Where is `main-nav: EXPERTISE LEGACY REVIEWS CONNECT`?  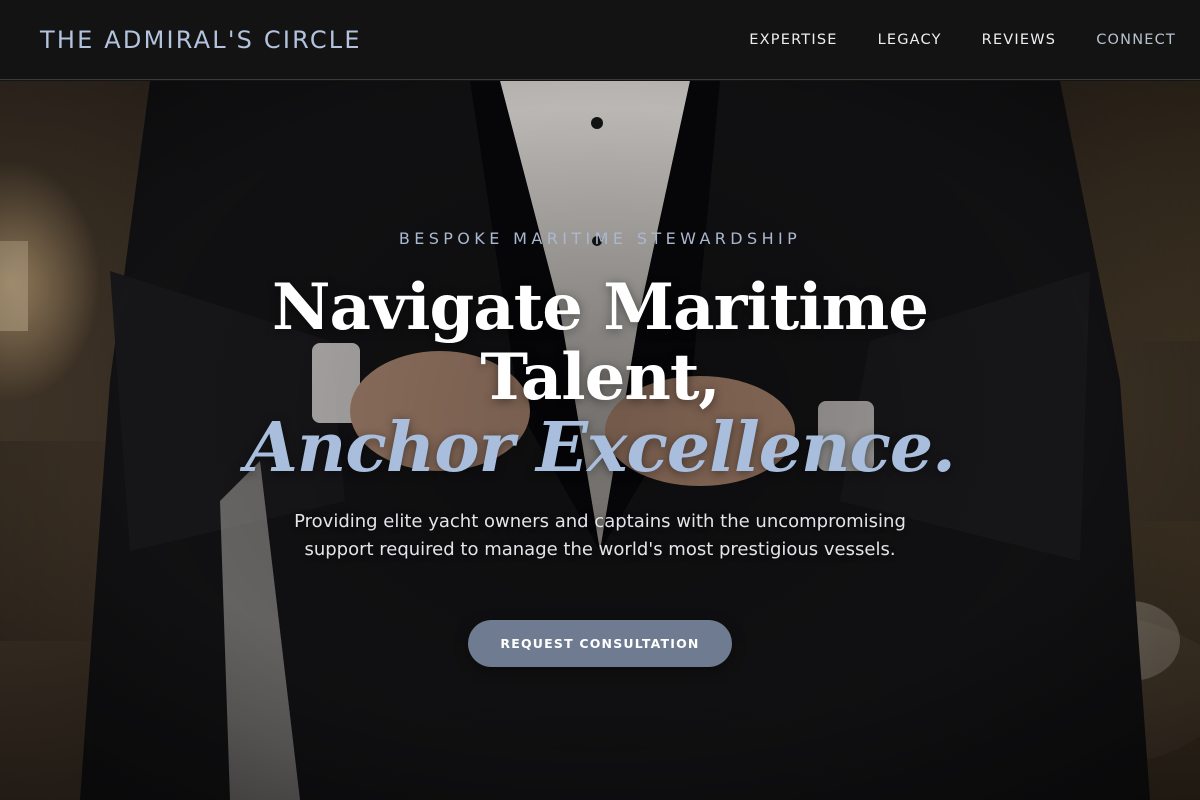
main-nav: EXPERTISE LEGACY REVIEWS CONNECT is located at coordinates (942, 40).